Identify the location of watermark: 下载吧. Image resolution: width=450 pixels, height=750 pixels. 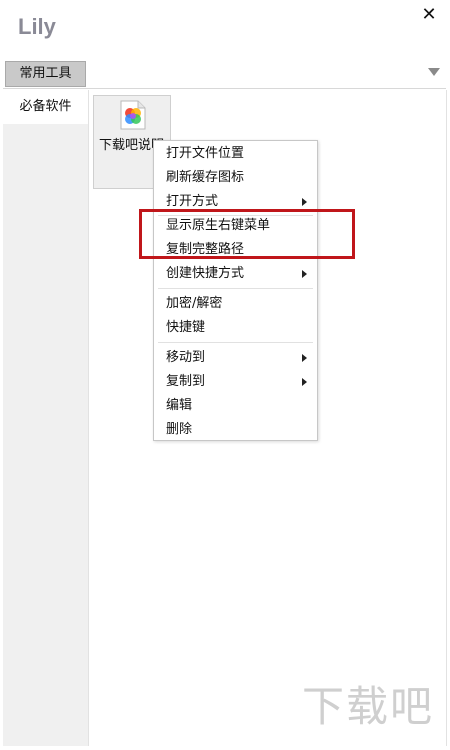
(367, 706).